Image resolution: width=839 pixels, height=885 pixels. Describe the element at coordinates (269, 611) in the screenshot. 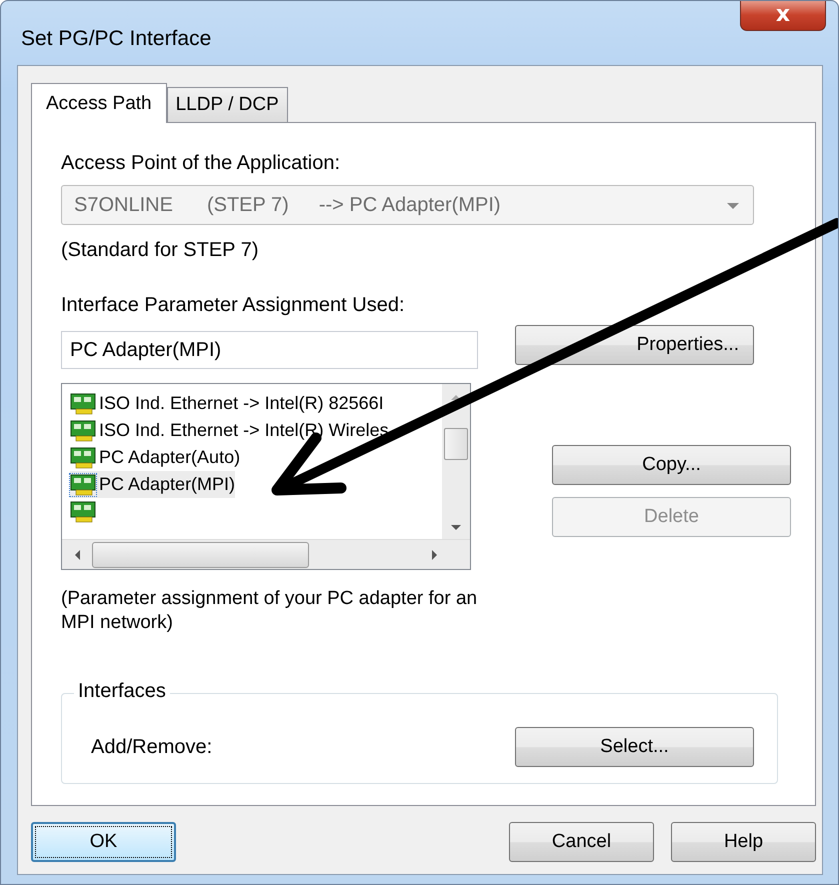

I see `description-text: (Parameter assignment of your PC adapter for an MPI network)` at that location.